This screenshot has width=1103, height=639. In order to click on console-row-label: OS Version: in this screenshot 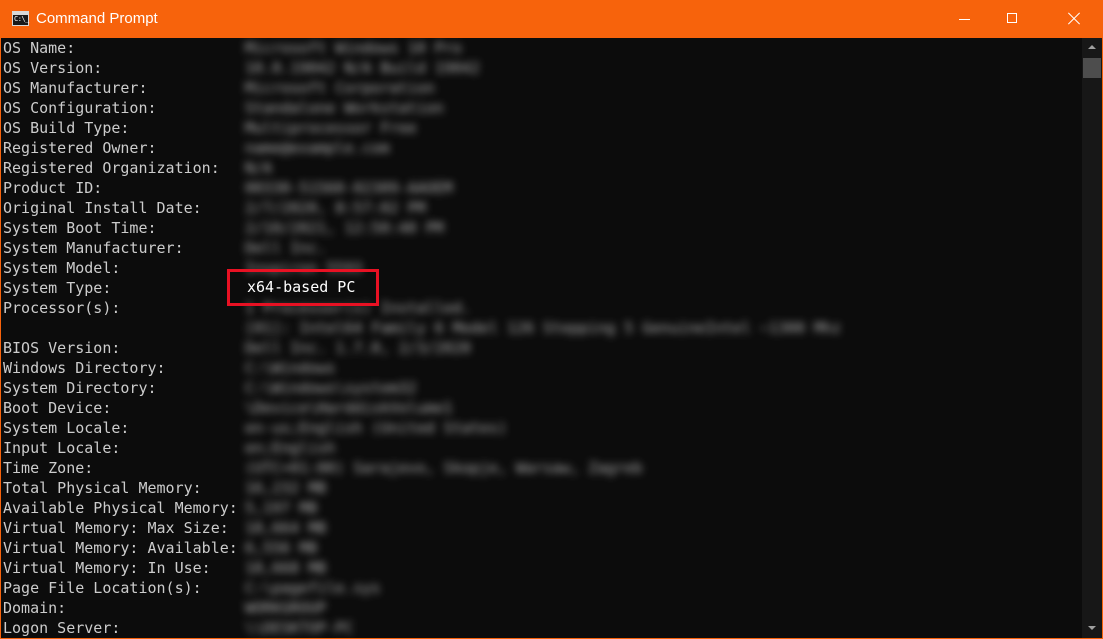, I will do `click(53, 68)`.